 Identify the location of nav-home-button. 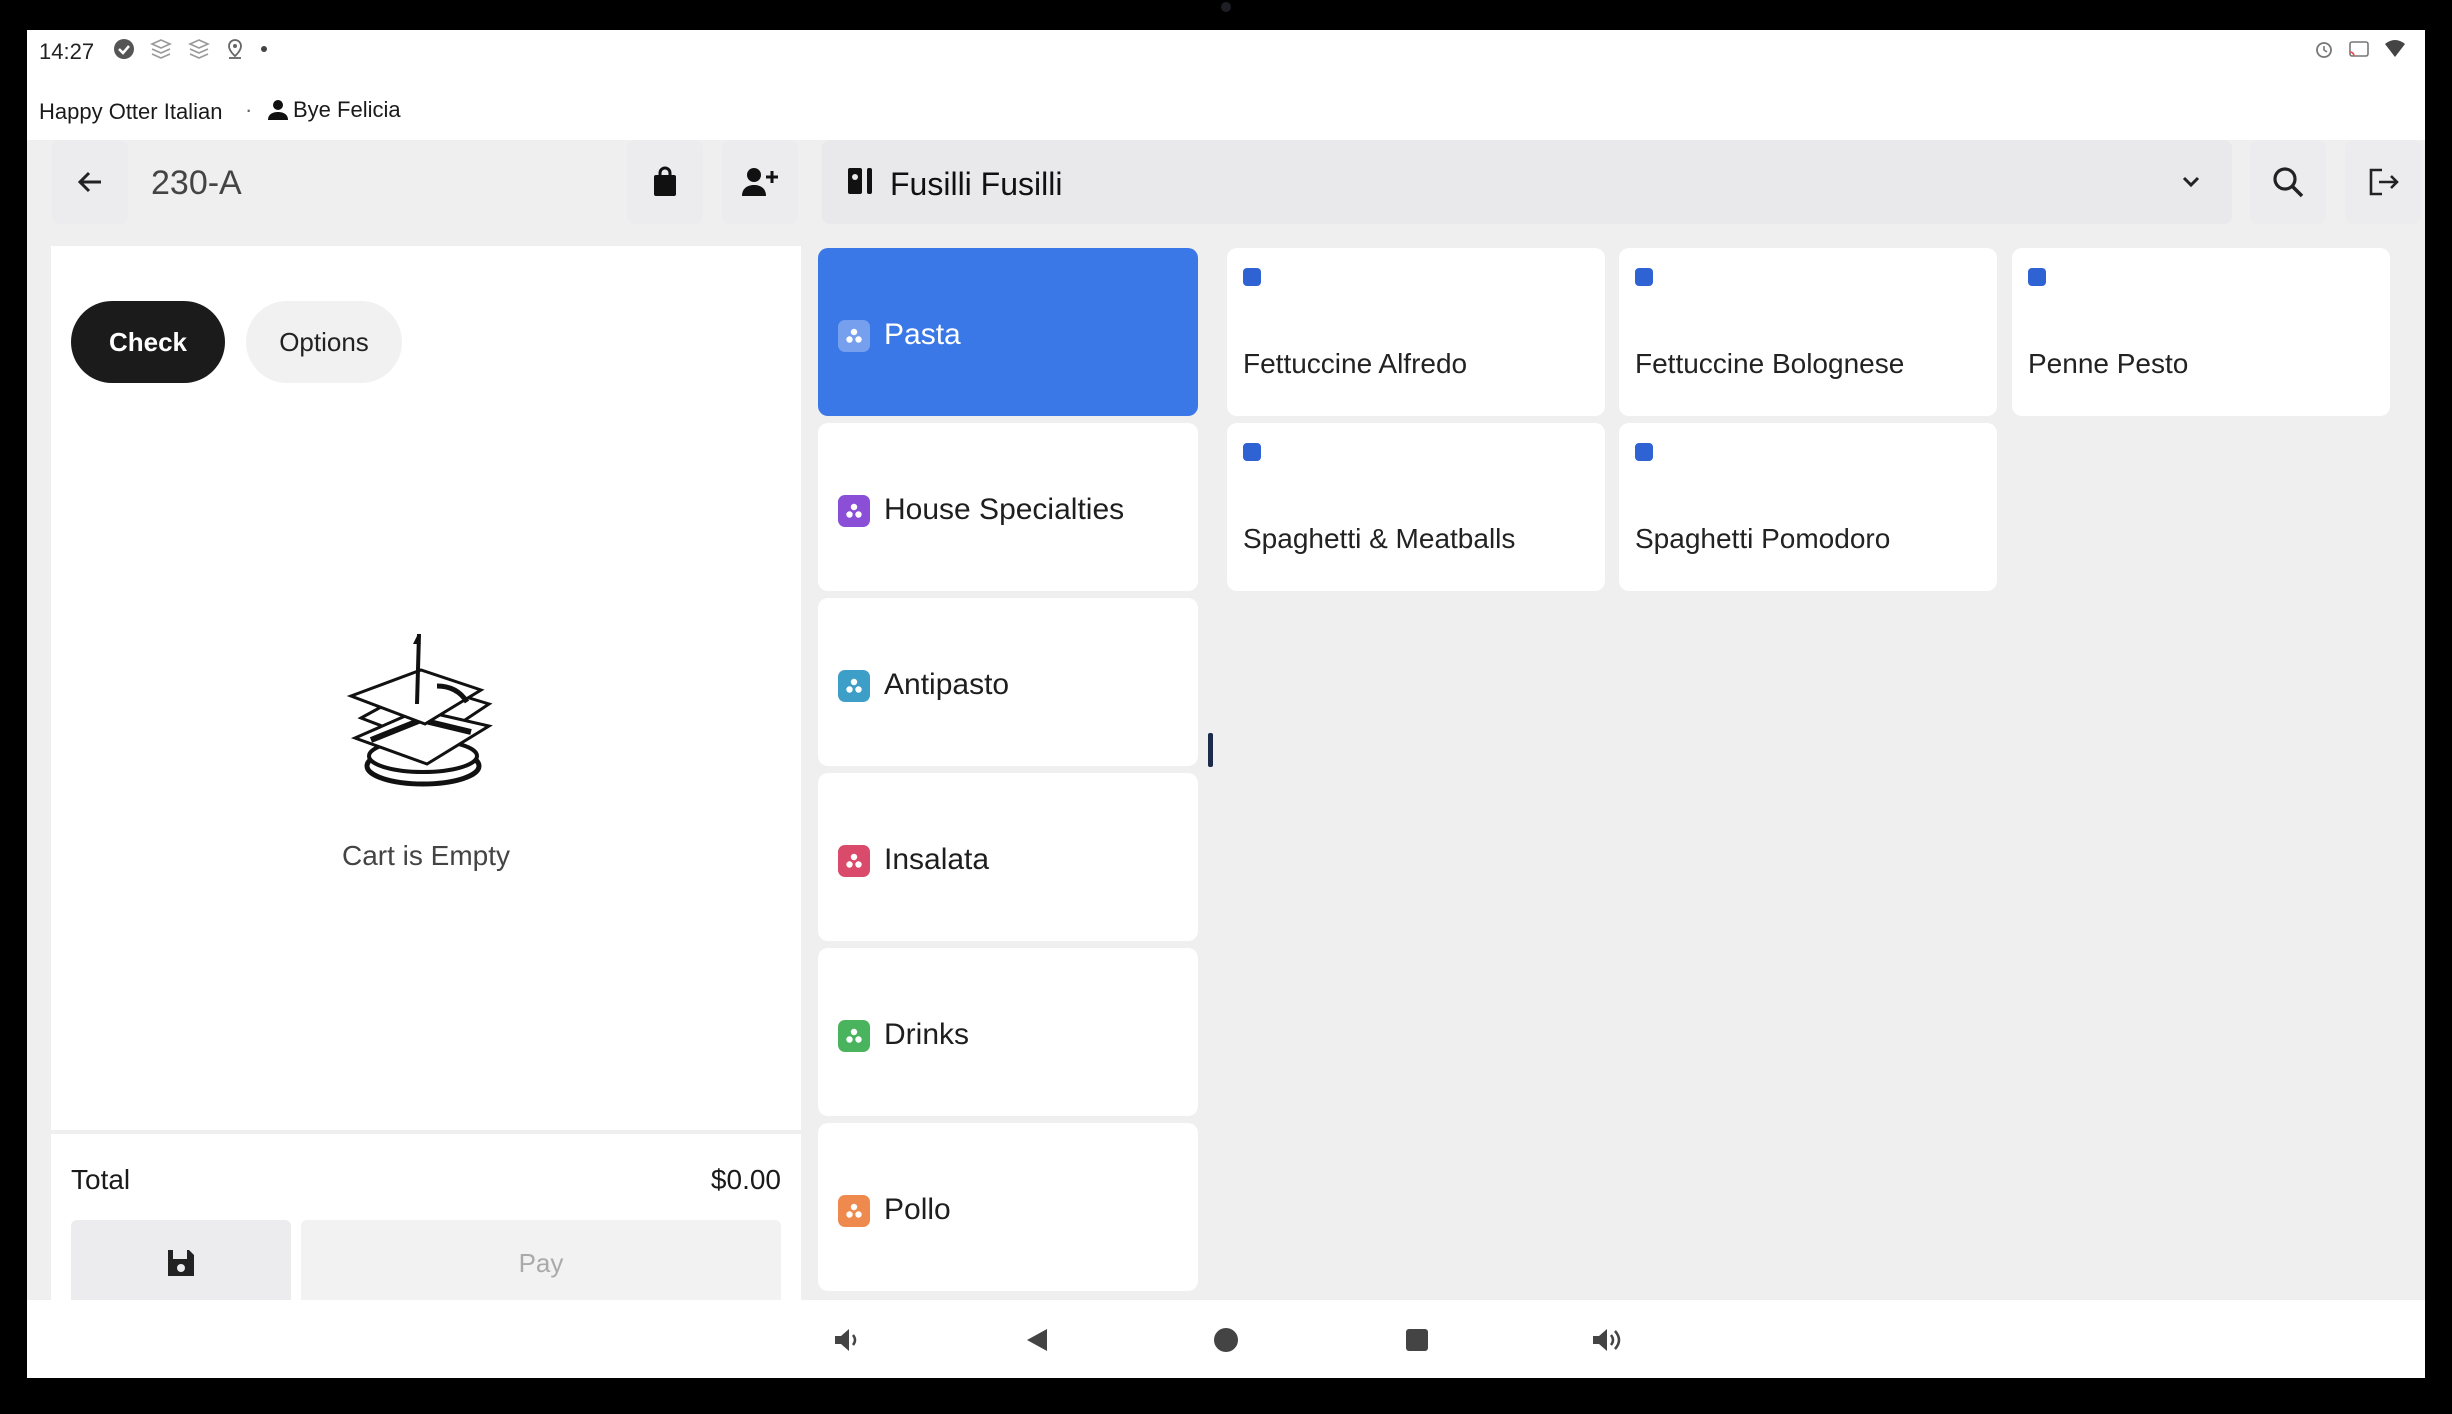
(1226, 1340).